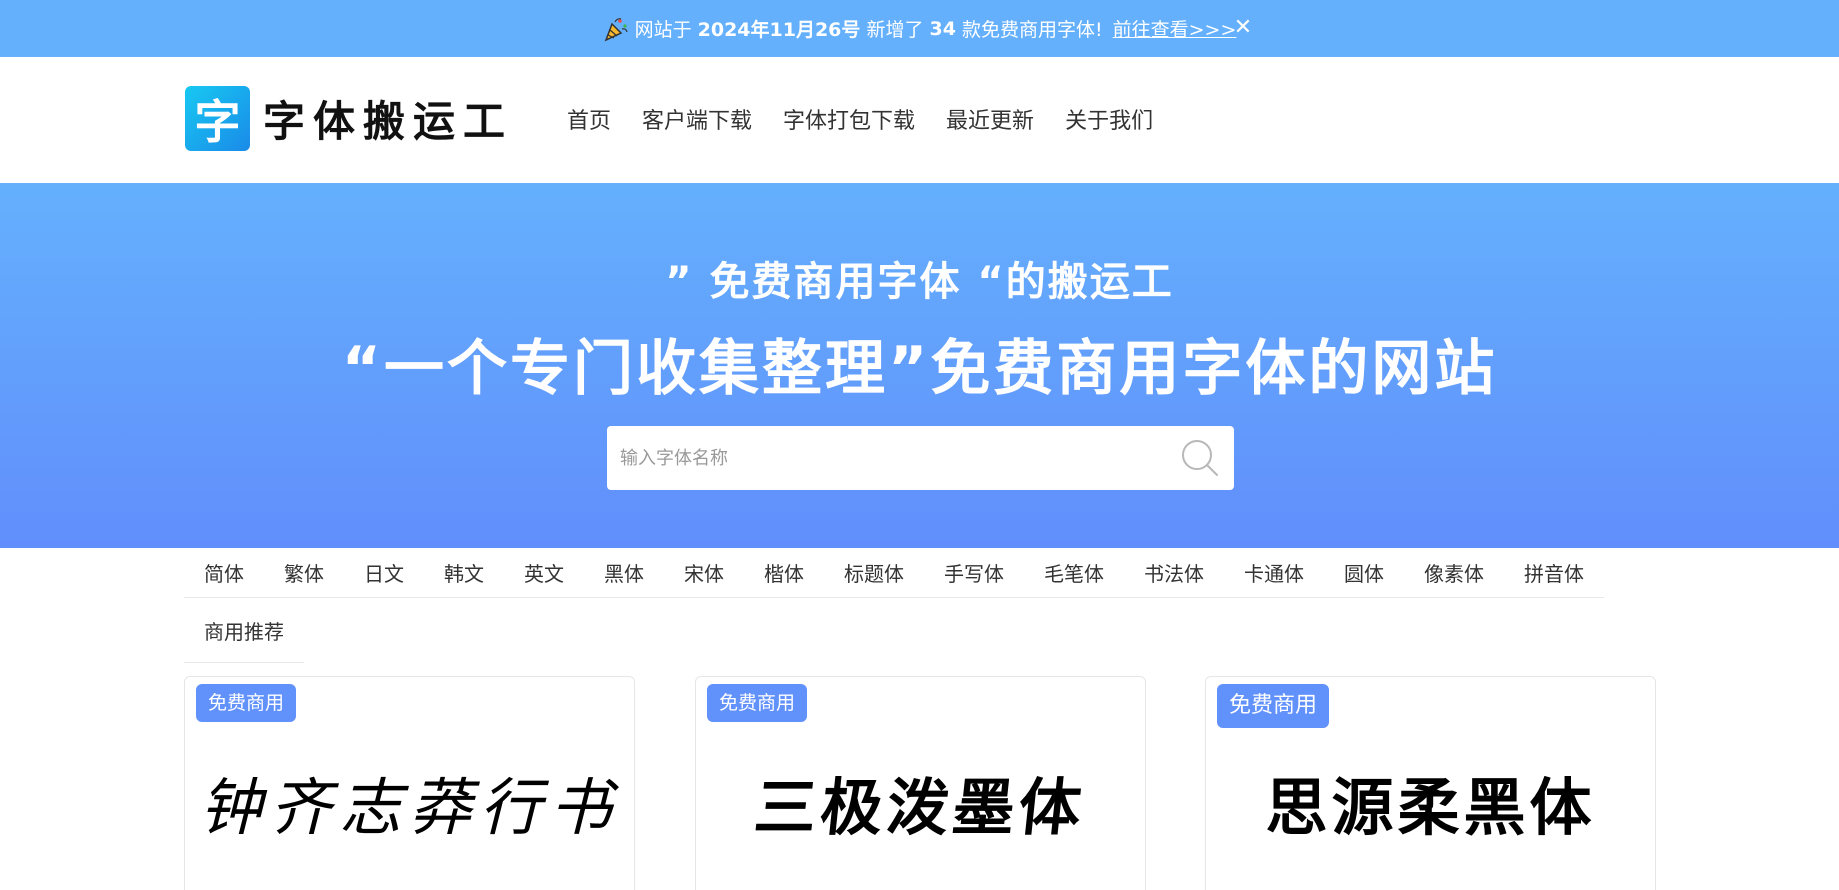 This screenshot has width=1839, height=890. I want to click on category-kaiti: 楷体, so click(784, 572).